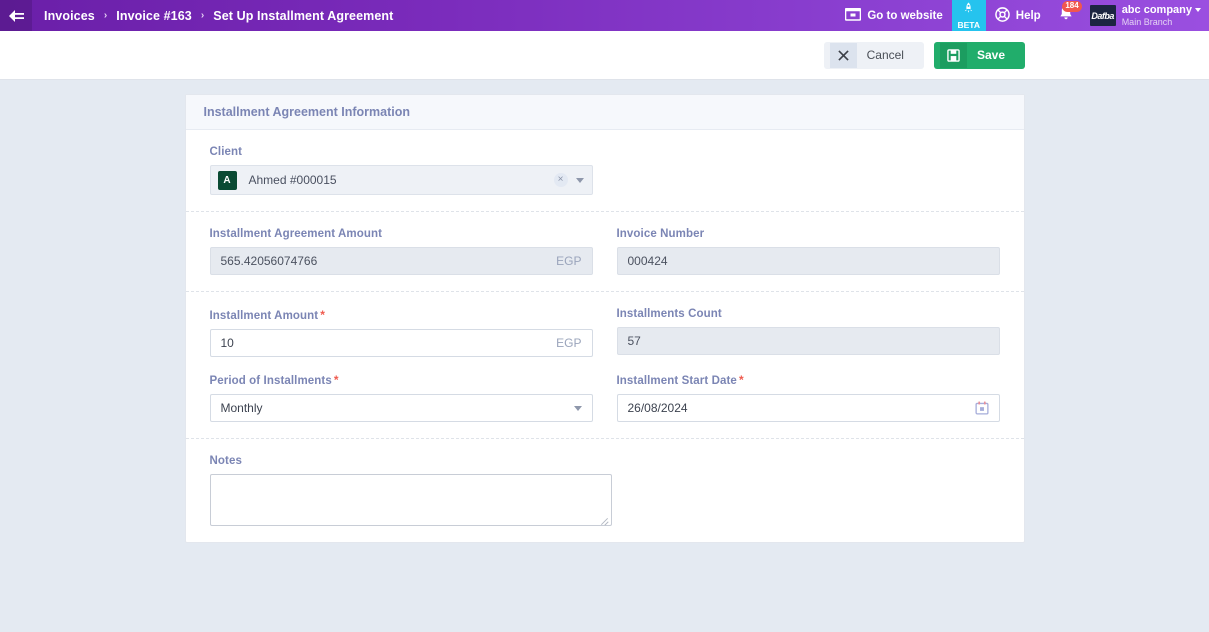  I want to click on client-selected-value: Ahmed #000015, so click(292, 180).